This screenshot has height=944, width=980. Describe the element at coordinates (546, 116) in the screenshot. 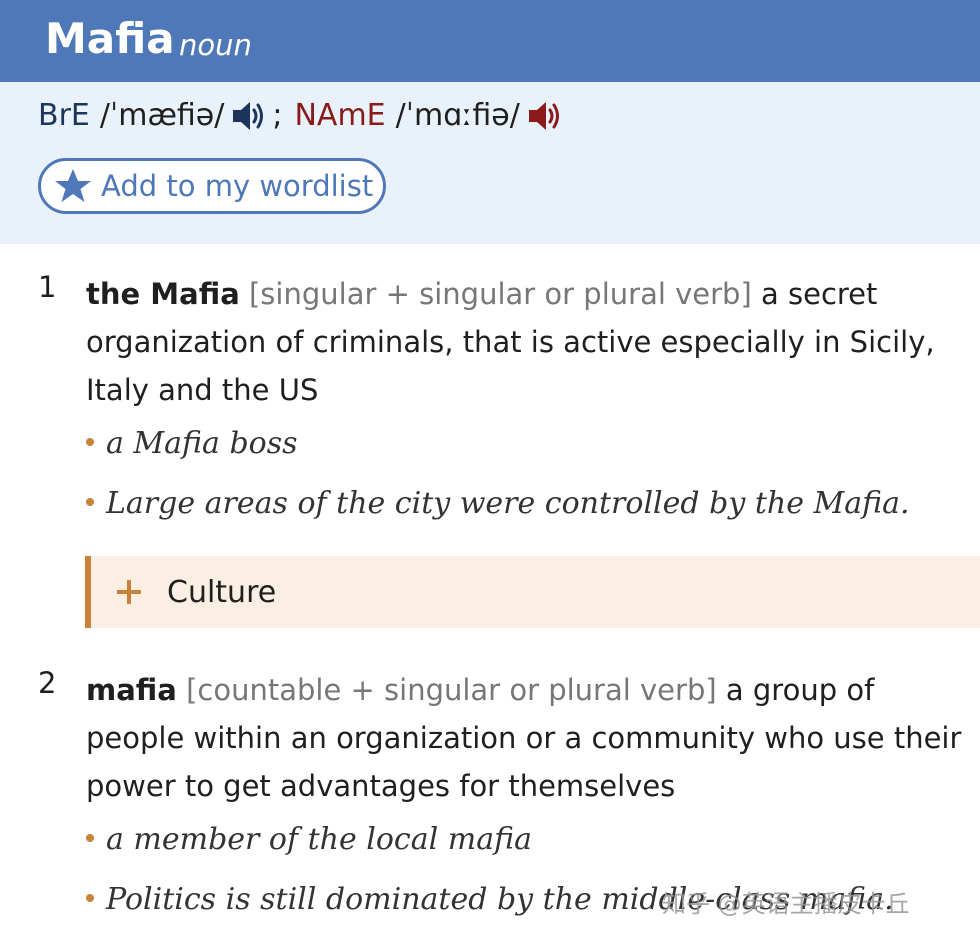

I see `name-speaker-icon` at that location.